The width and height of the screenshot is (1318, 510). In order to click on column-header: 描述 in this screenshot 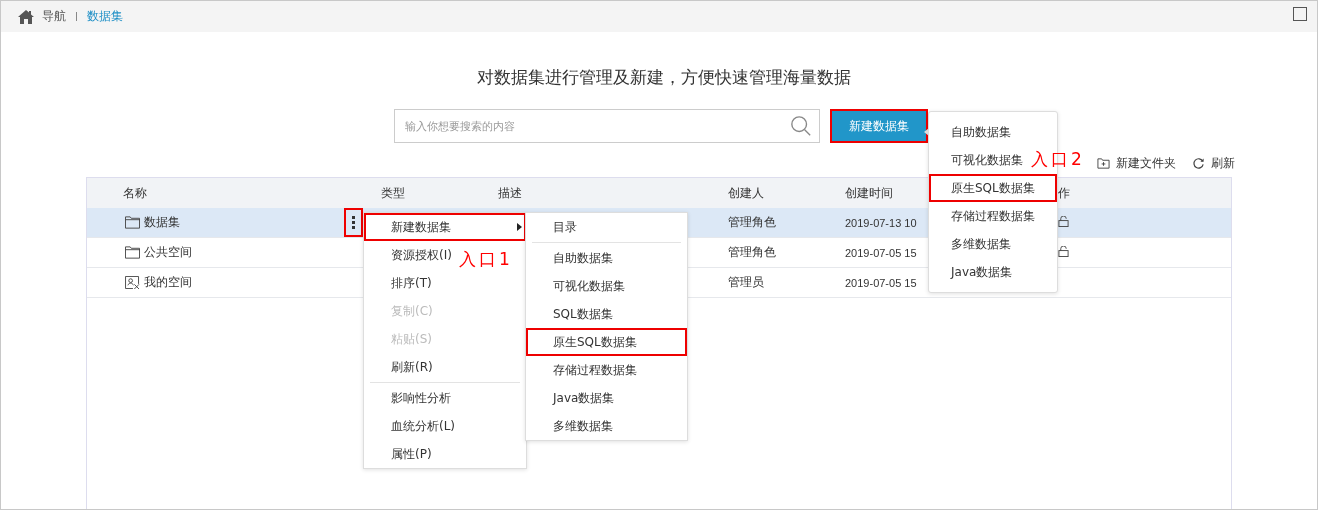, I will do `click(510, 192)`.